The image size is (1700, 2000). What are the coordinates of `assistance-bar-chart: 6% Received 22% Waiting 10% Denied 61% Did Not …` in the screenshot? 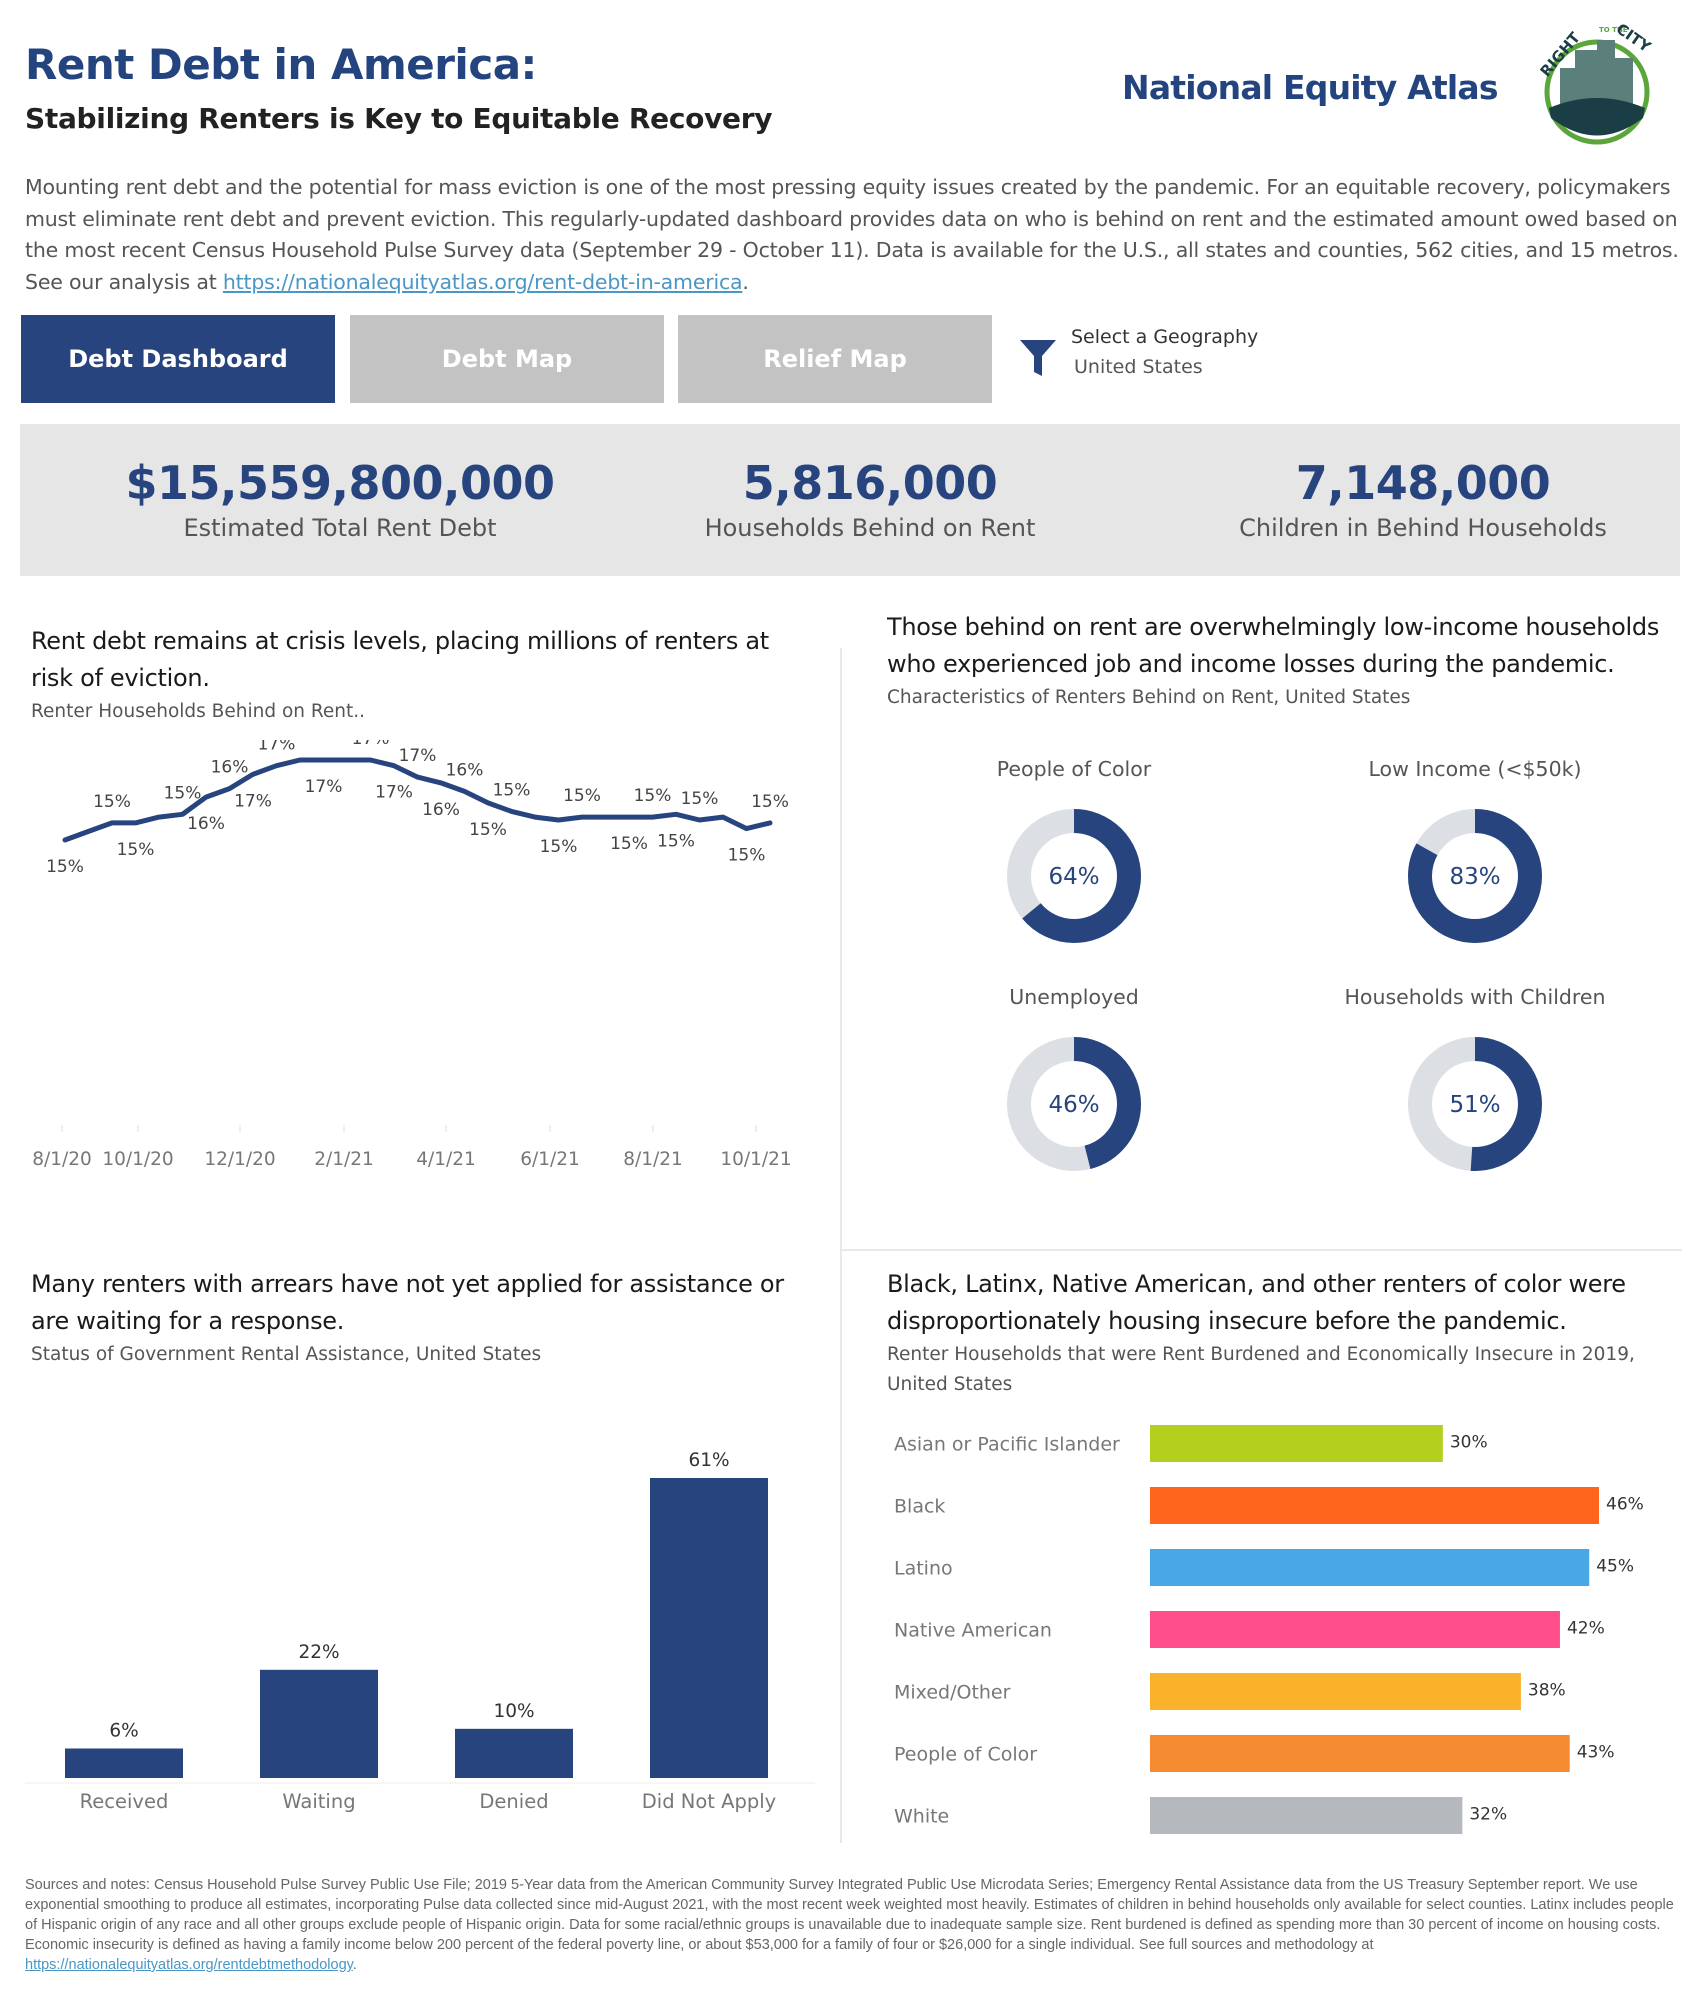 It's located at (420, 1631).